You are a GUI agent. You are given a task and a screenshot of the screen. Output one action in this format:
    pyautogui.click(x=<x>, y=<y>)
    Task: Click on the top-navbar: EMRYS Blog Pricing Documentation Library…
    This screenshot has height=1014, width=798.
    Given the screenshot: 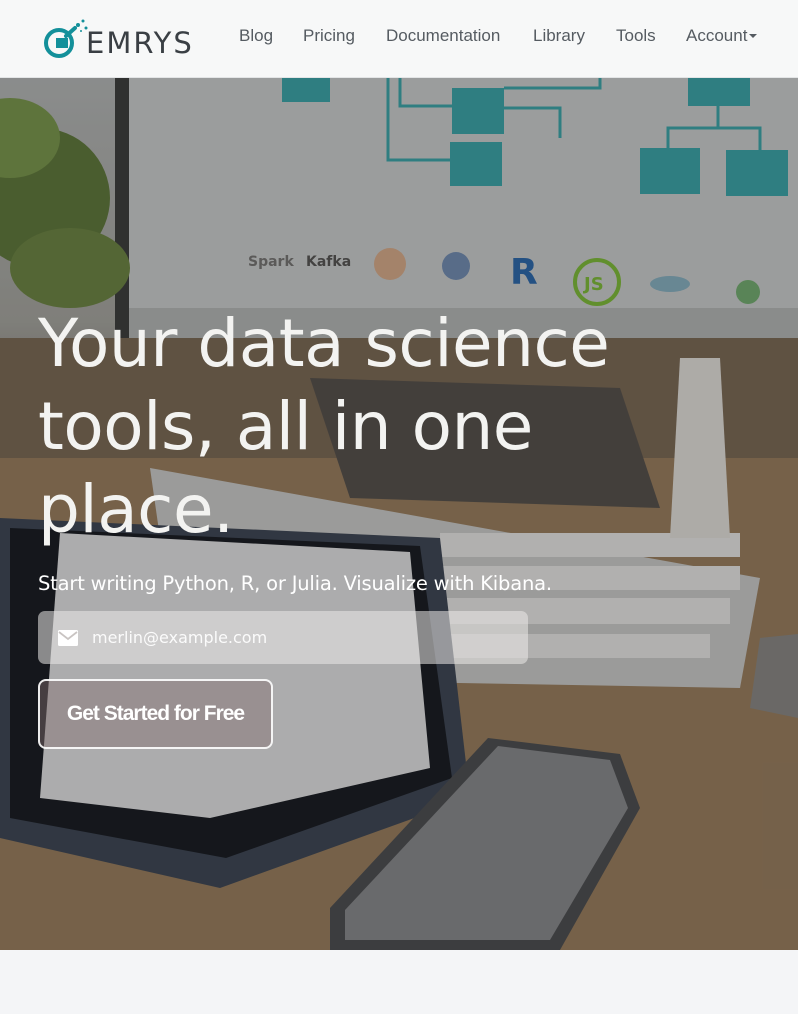 What is the action you would take?
    pyautogui.click(x=399, y=39)
    